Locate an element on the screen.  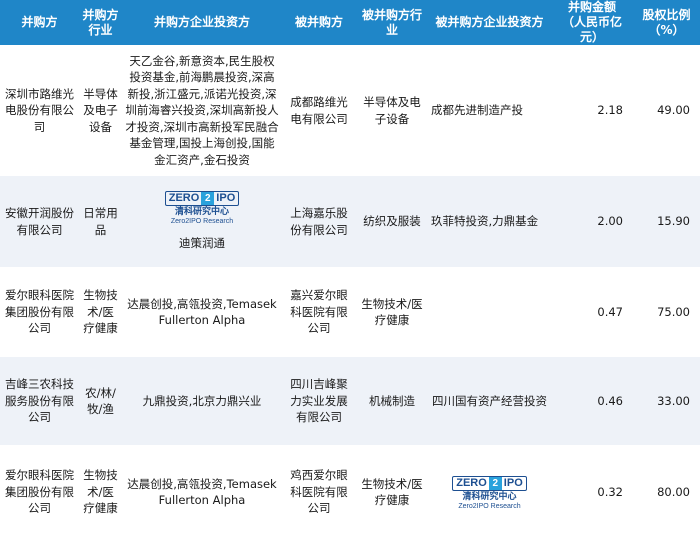
cell-target-investors: ZERO 2 IPO 清科研究中心 Zero2IPO Research is located at coordinates (489, 492).